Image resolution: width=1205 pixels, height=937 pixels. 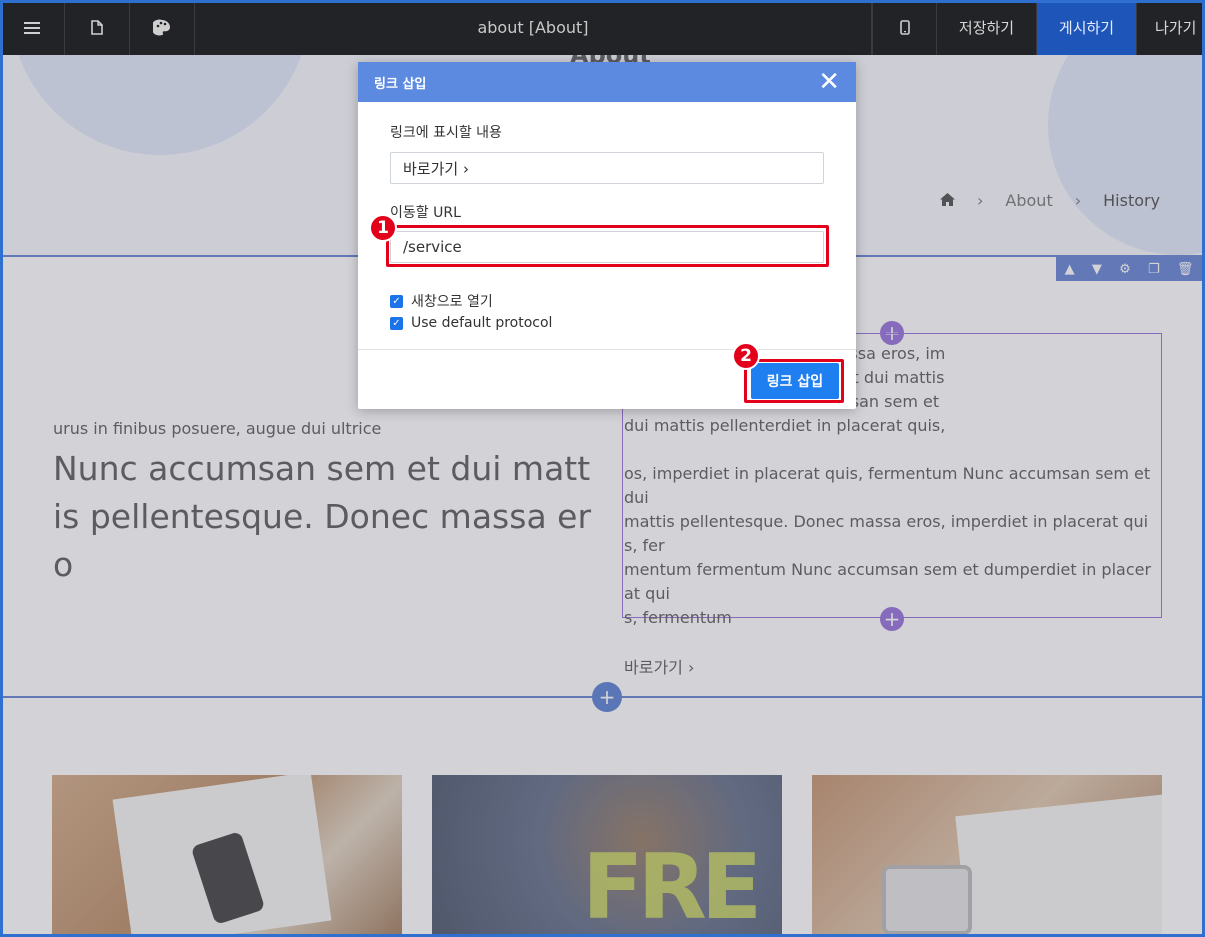 I want to click on exit-button: 나가기, so click(x=1171, y=27).